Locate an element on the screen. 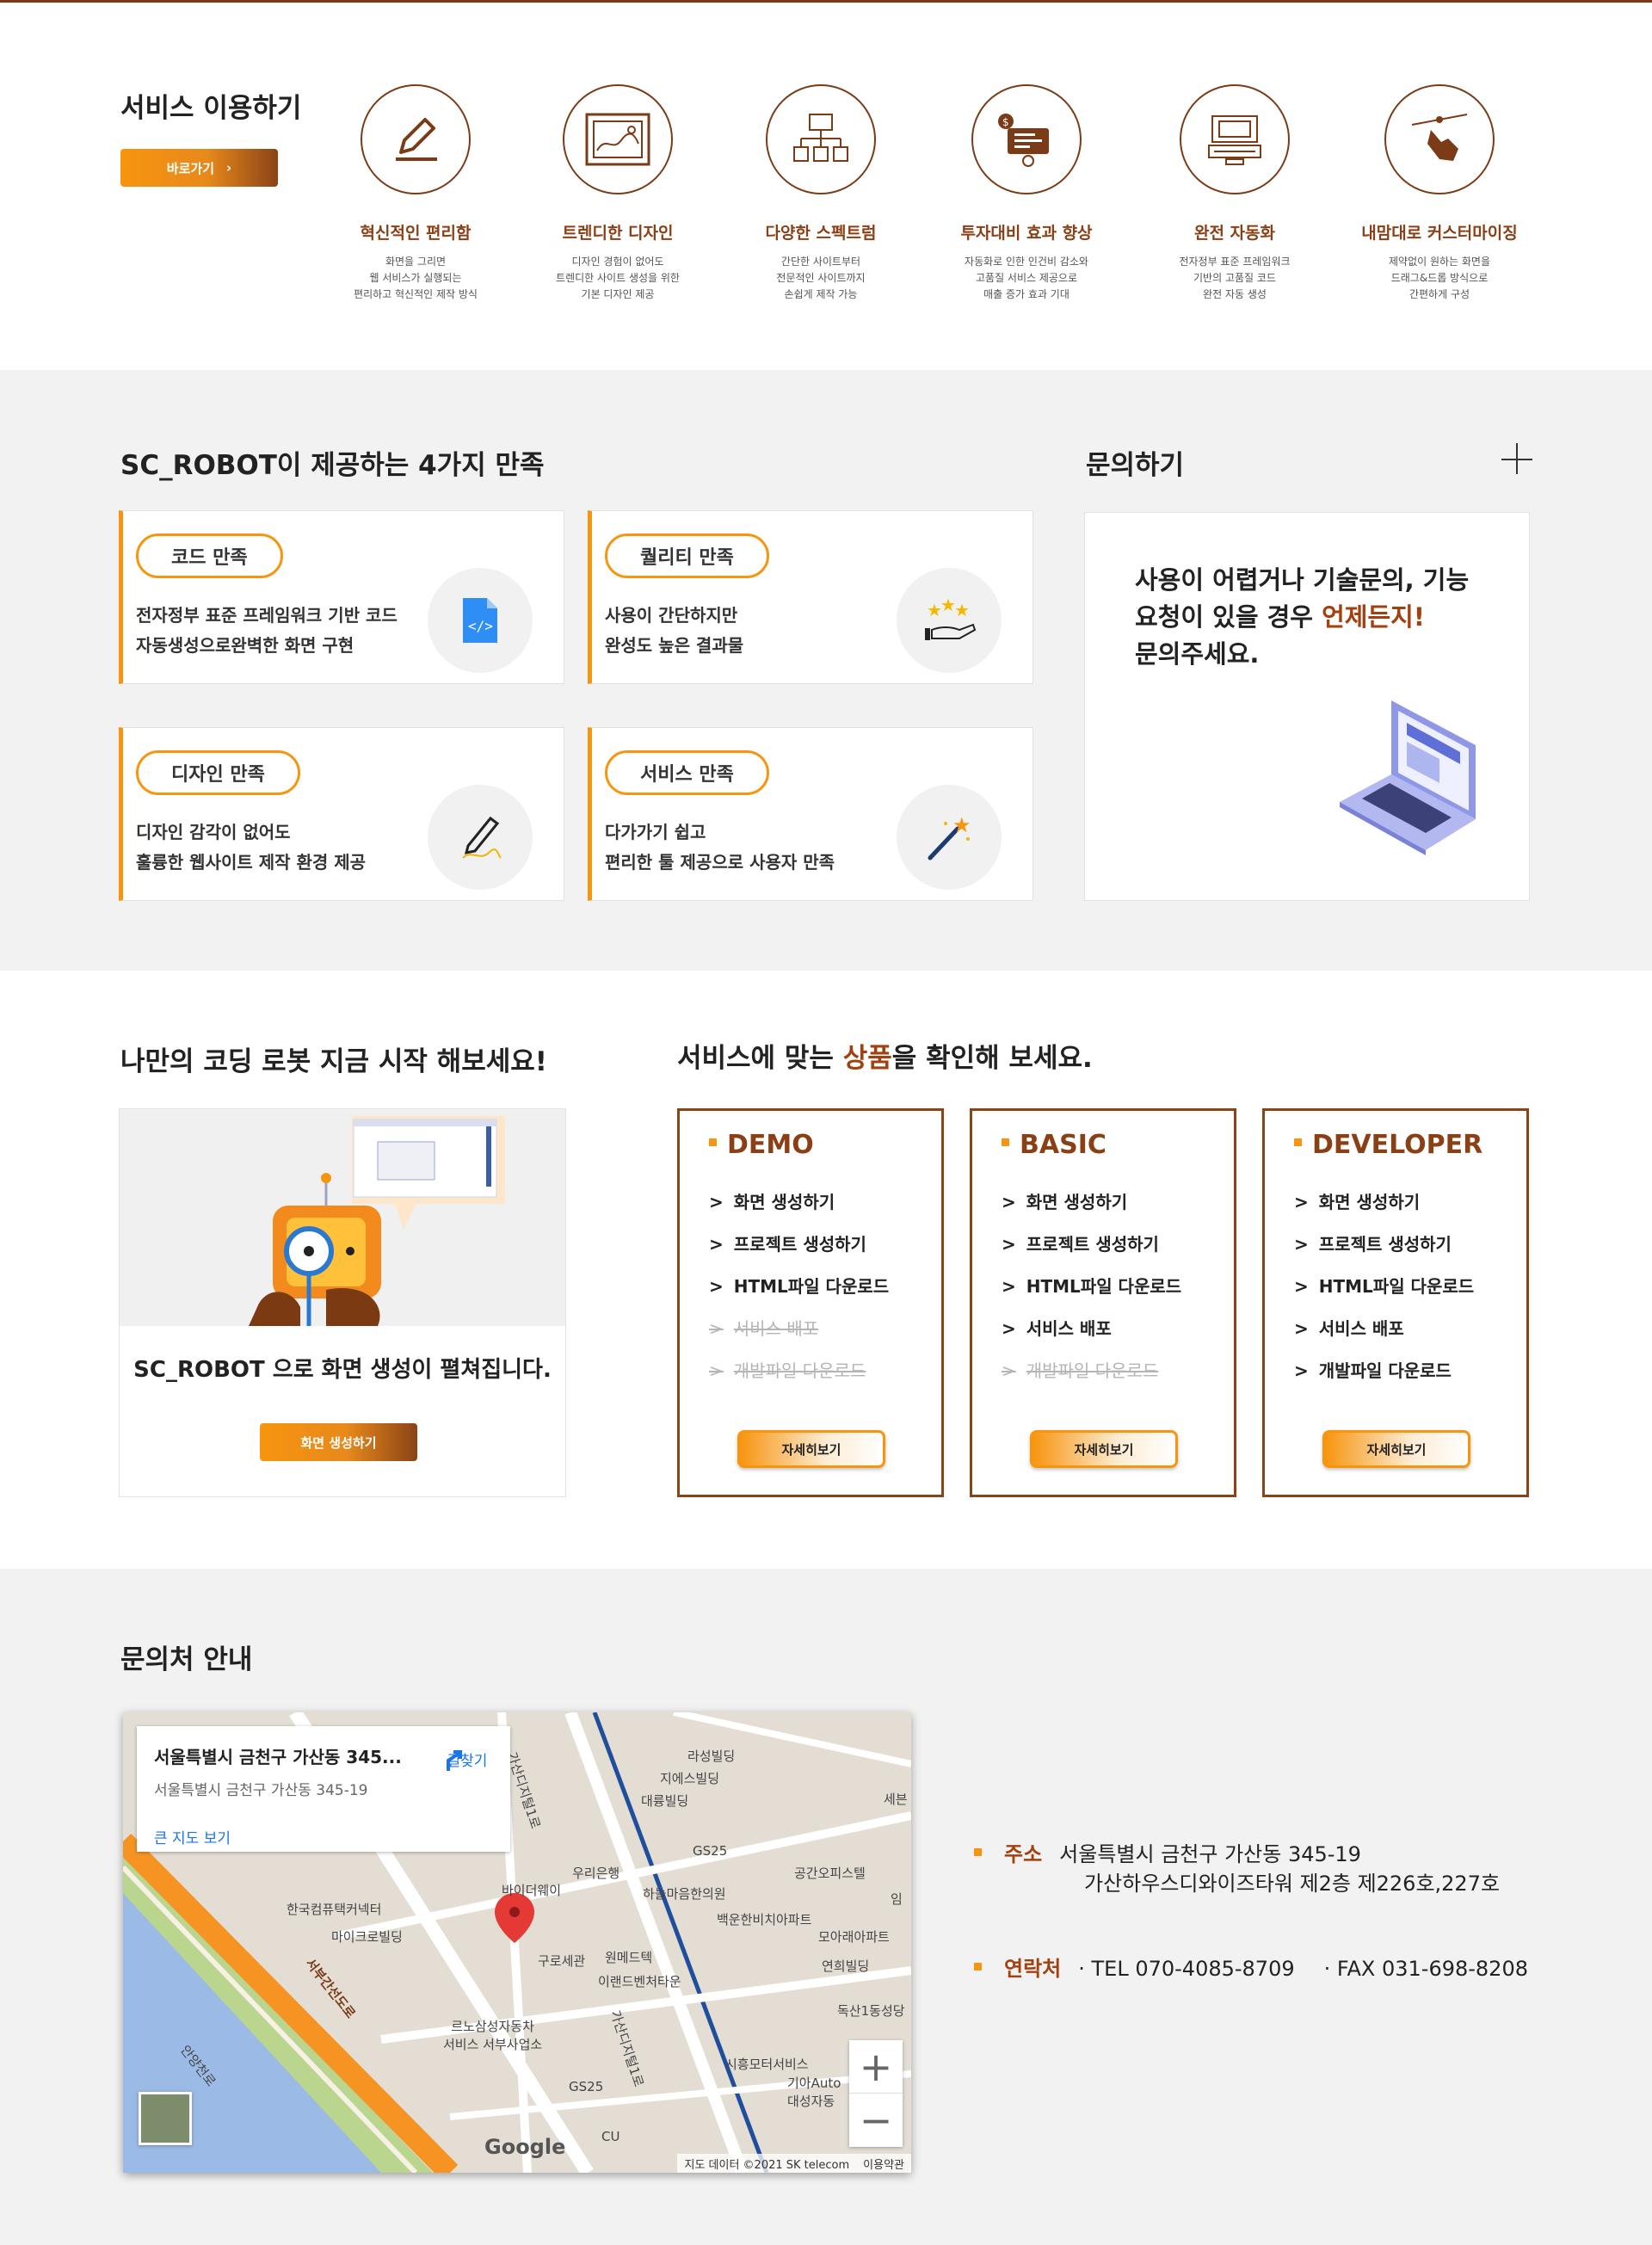 The height and width of the screenshot is (2245, 1652). plan-feature-disabled: 서비스 배포 is located at coordinates (799, 1336).